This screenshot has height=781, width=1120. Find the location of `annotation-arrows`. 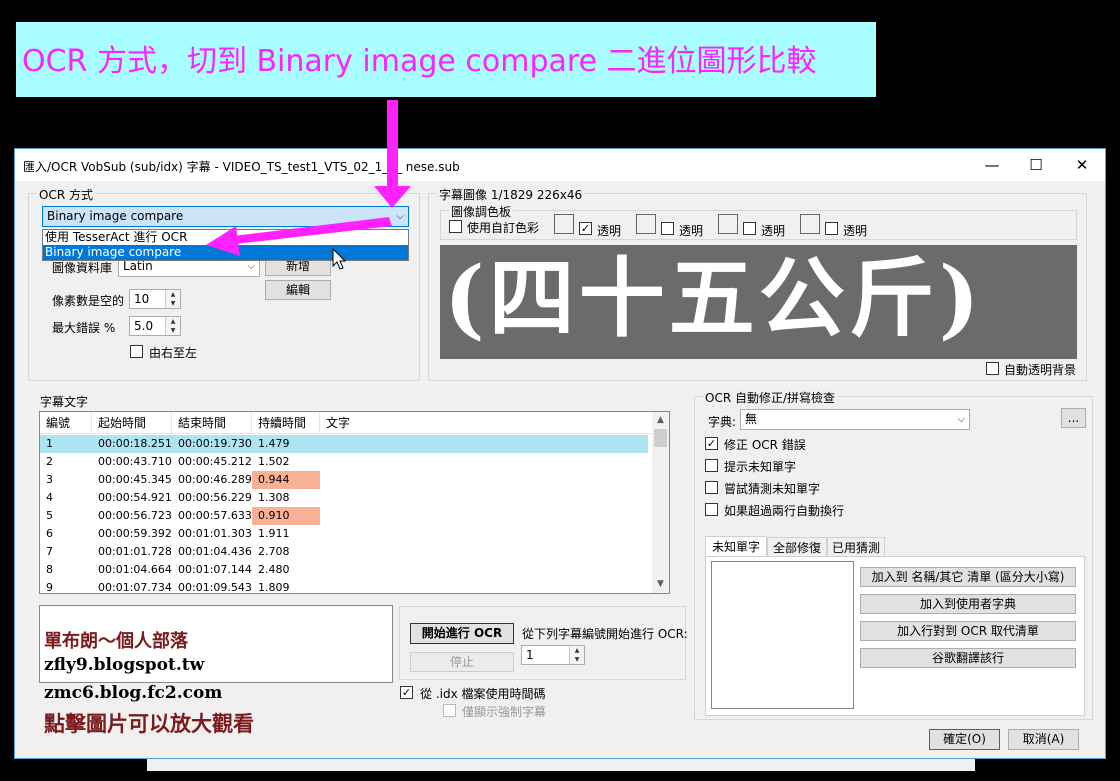

annotation-arrows is located at coordinates (308, 185).